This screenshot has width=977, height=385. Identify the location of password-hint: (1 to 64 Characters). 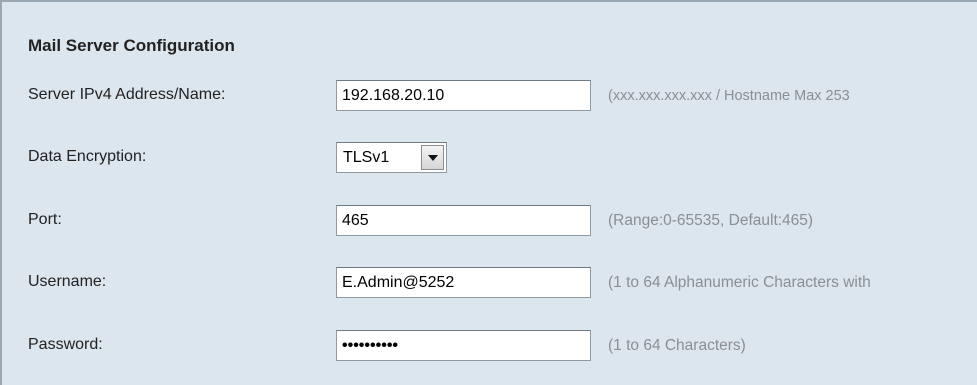
(677, 345).